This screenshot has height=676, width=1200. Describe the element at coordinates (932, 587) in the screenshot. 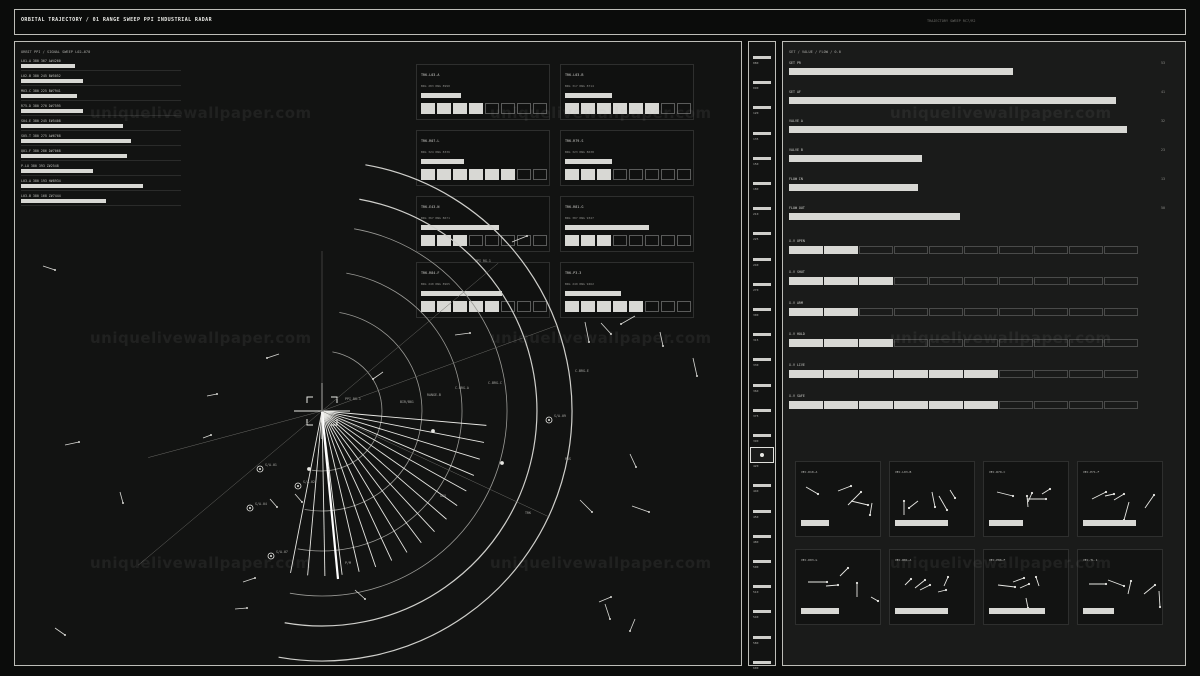

I see `vector-panel: VEC-R81-A` at that location.